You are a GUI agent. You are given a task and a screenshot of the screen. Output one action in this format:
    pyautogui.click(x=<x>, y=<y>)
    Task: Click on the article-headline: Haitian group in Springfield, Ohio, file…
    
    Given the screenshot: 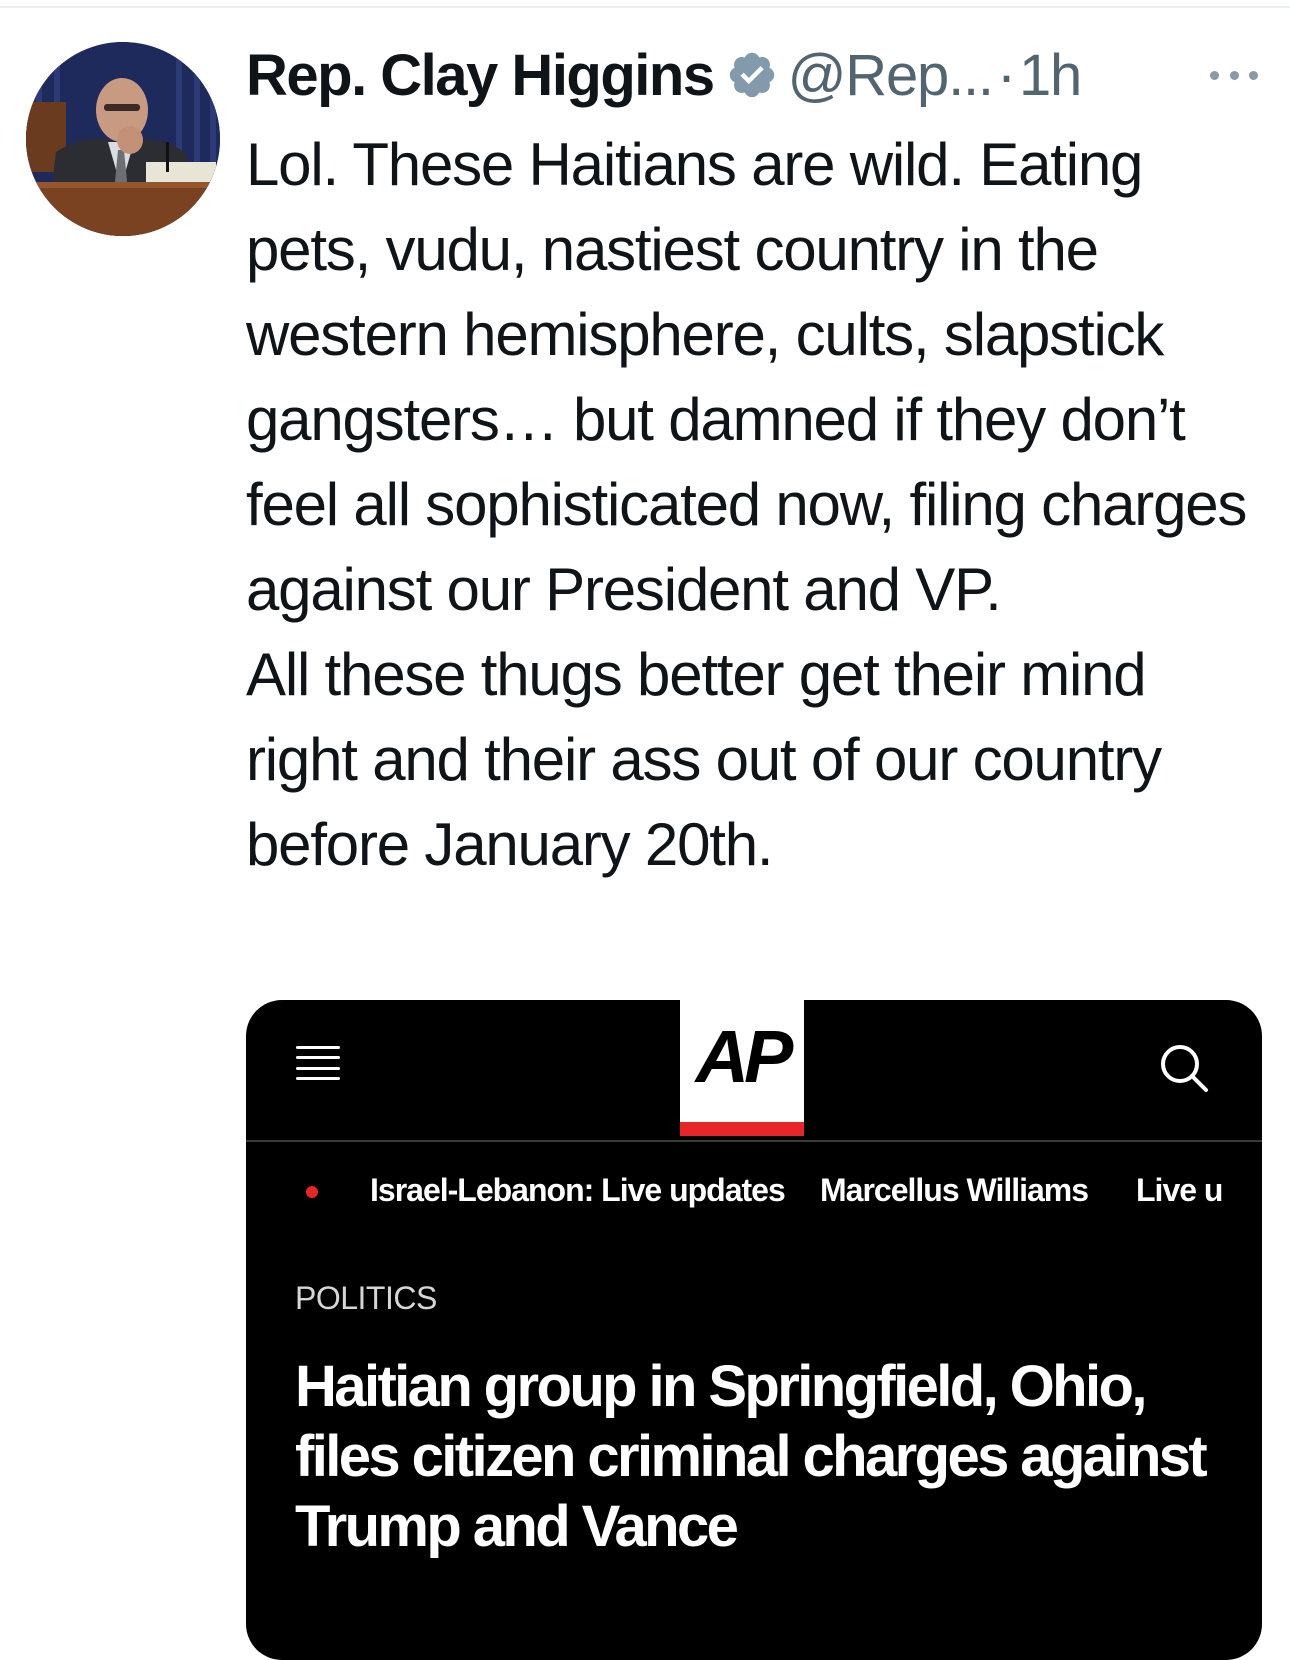 What is the action you would take?
    pyautogui.click(x=751, y=1456)
    